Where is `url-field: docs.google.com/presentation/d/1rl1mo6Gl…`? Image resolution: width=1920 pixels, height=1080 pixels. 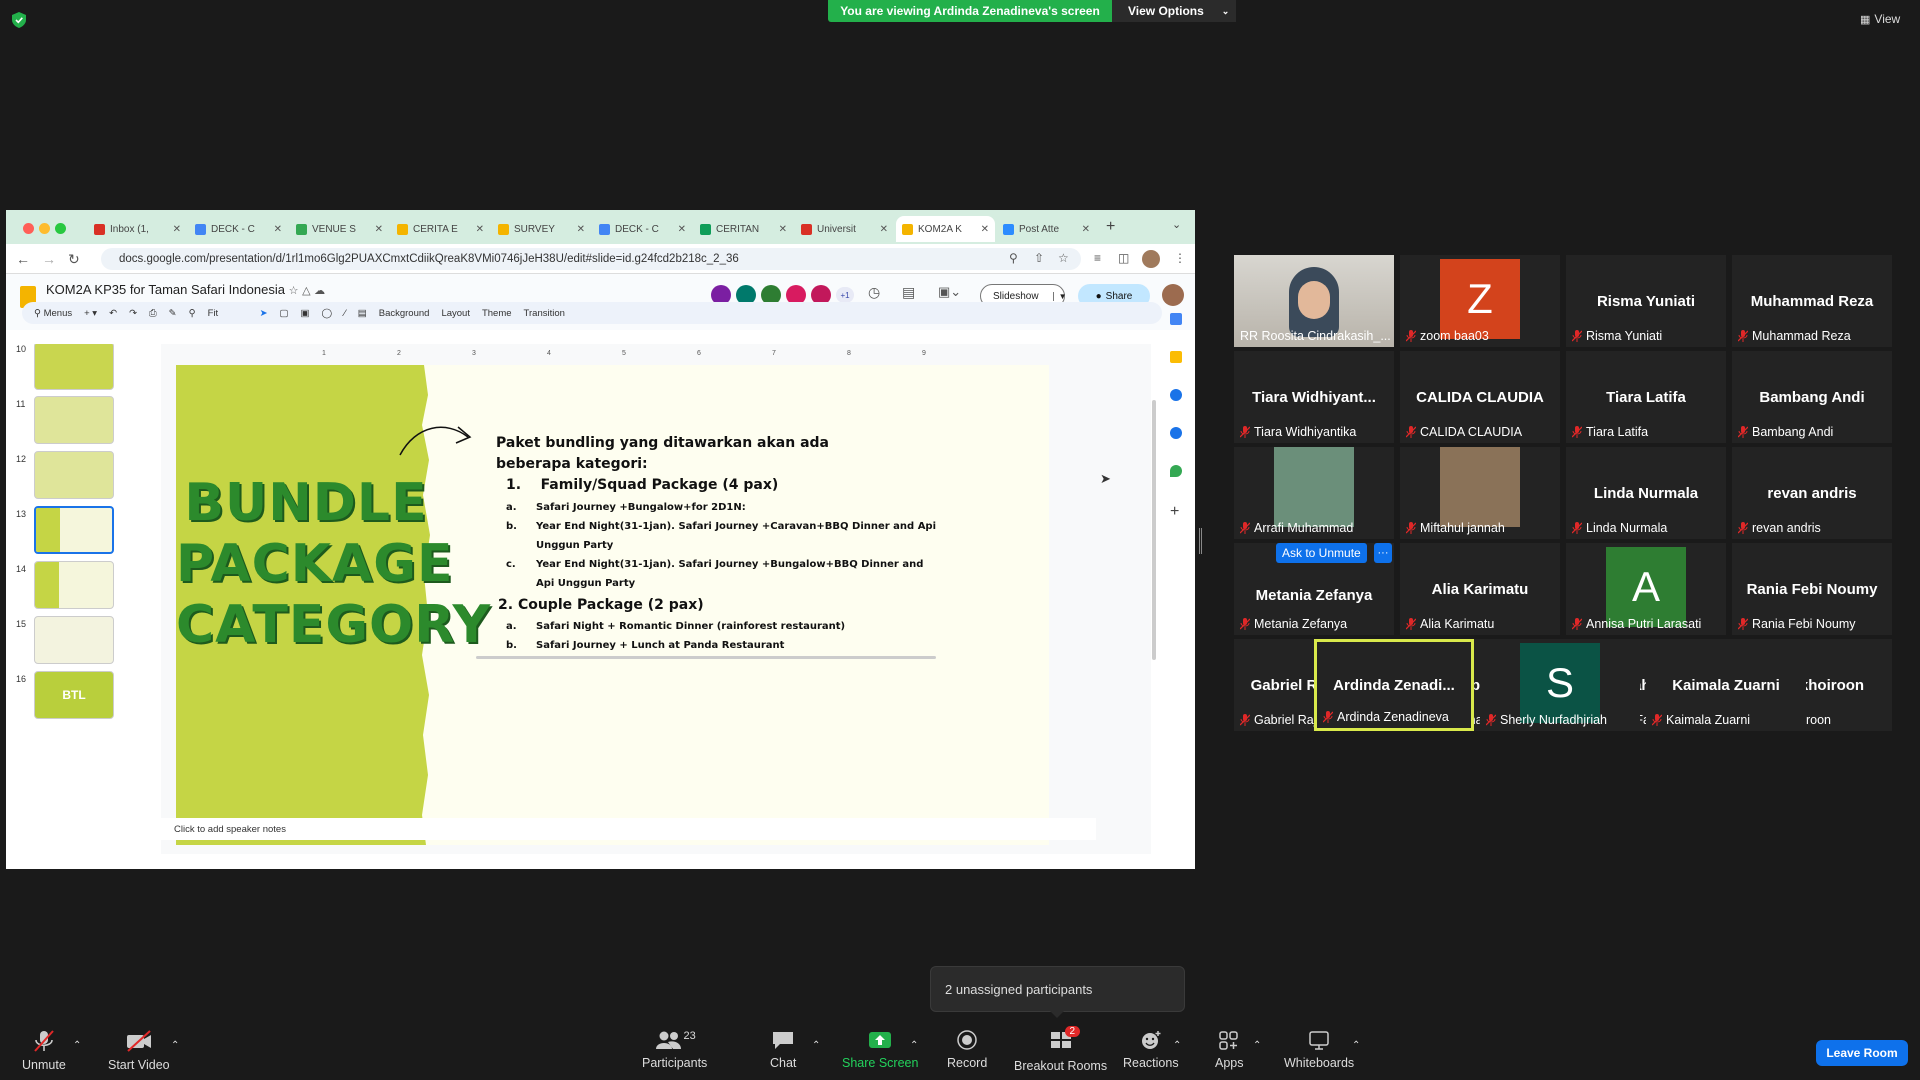
url-field: docs.google.com/presentation/d/1rl1mo6Gl… is located at coordinates (591, 259).